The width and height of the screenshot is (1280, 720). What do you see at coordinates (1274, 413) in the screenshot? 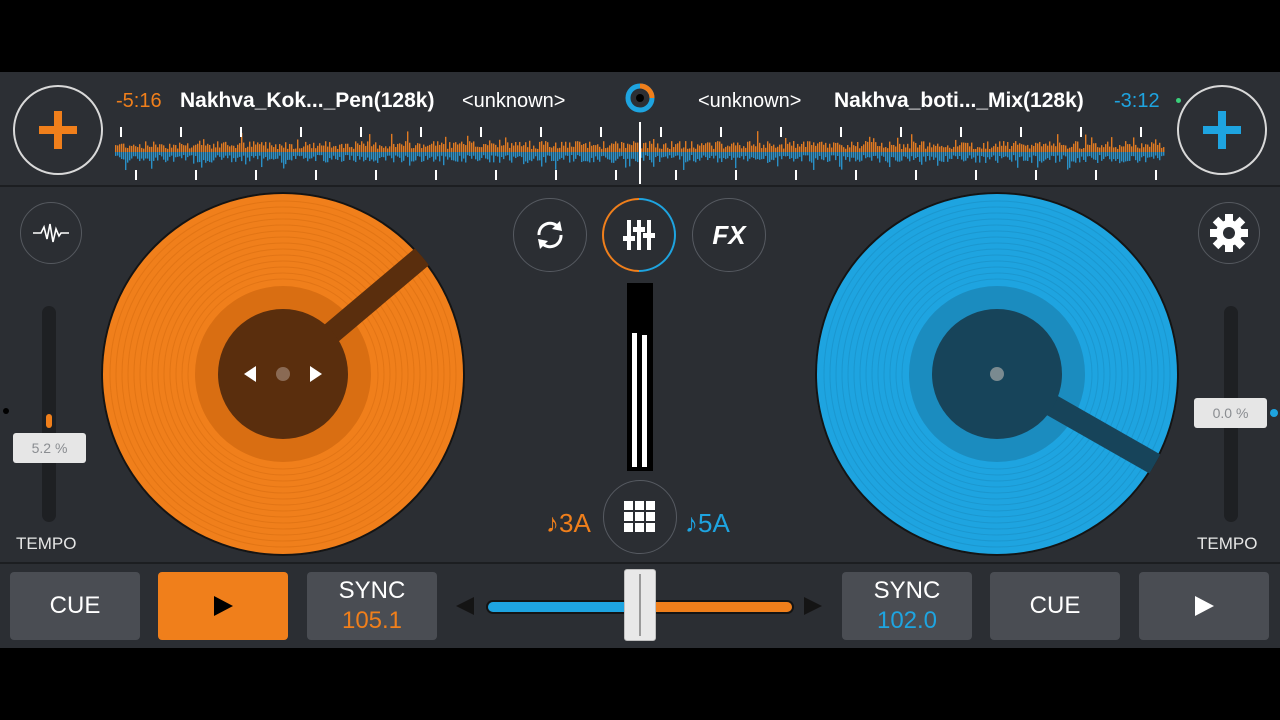
I see `right-tempo-reset-dot` at bounding box center [1274, 413].